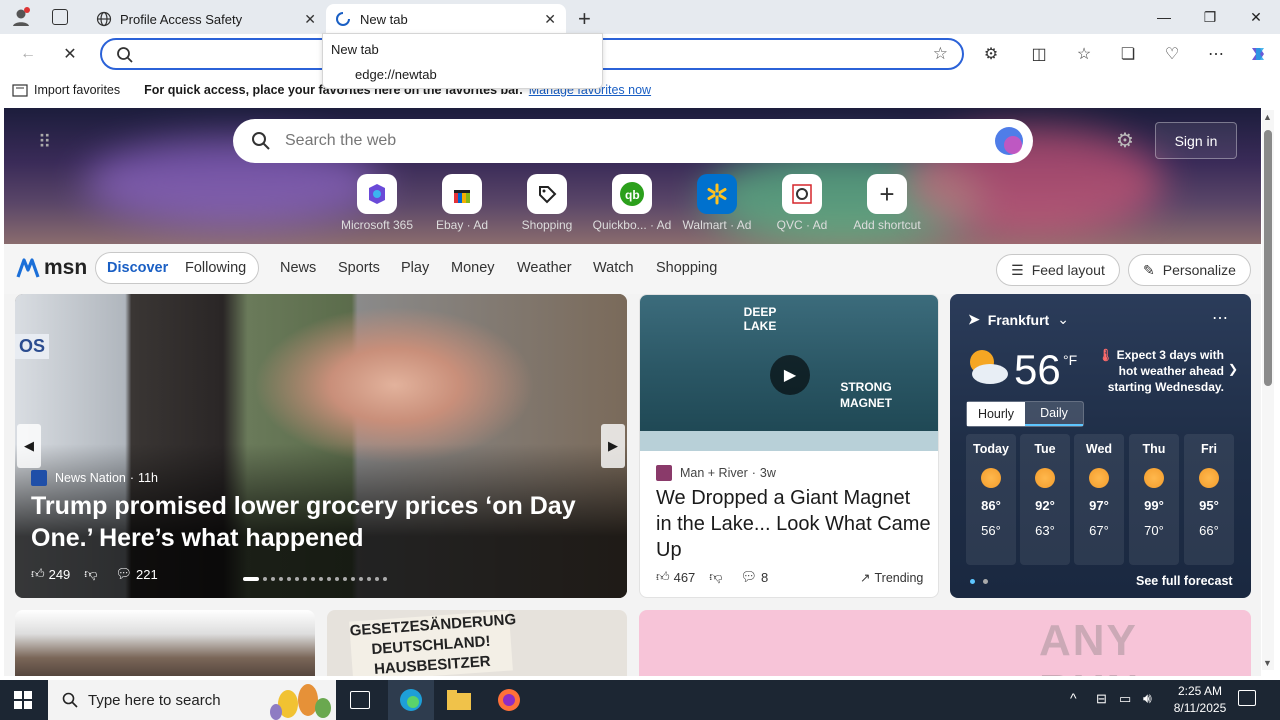 This screenshot has height=720, width=1280. Describe the element at coordinates (1045, 478) in the screenshot. I see `sunny-icon` at that location.